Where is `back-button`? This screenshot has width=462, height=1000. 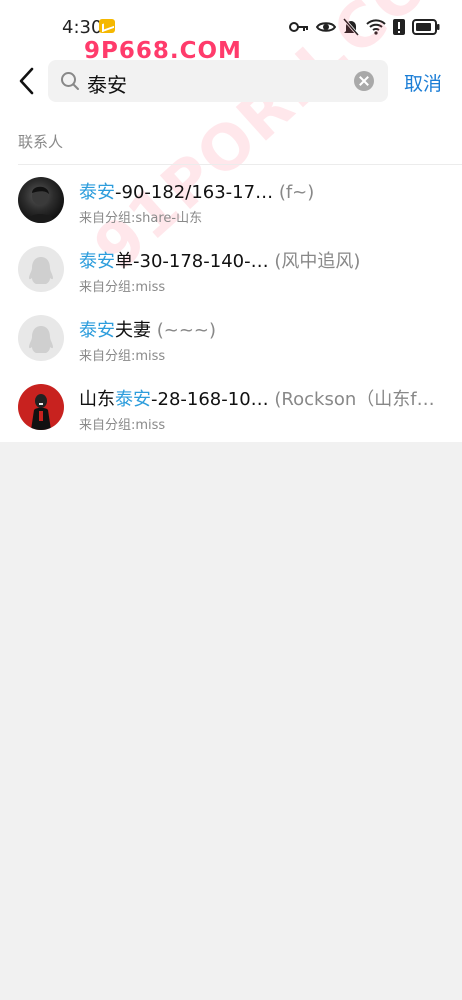 back-button is located at coordinates (28, 81).